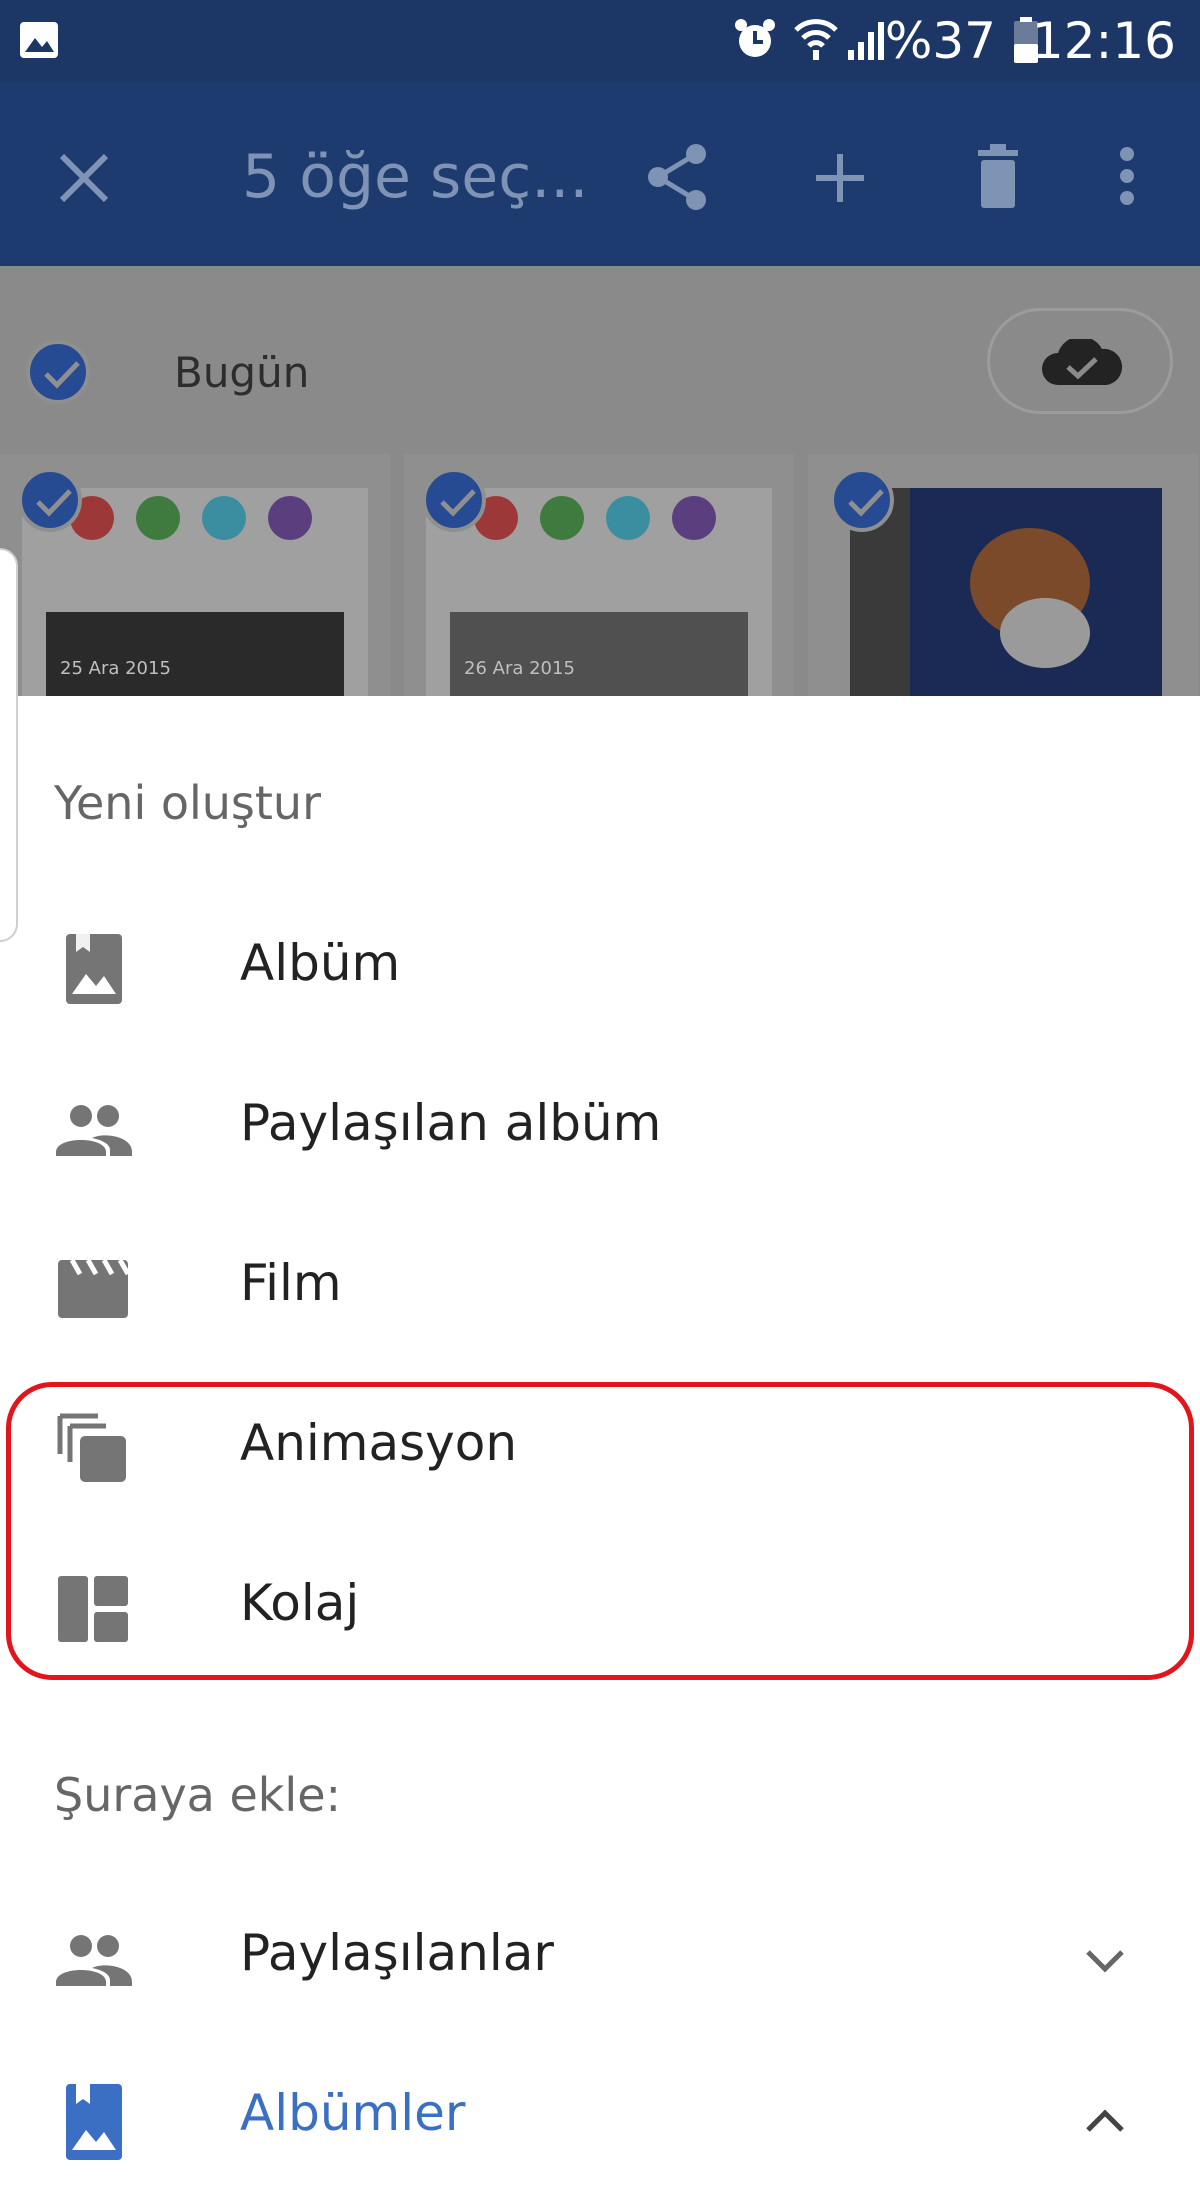  Describe the element at coordinates (397, 1953) in the screenshot. I see `menu-item-label: Paylaşılanlar` at that location.